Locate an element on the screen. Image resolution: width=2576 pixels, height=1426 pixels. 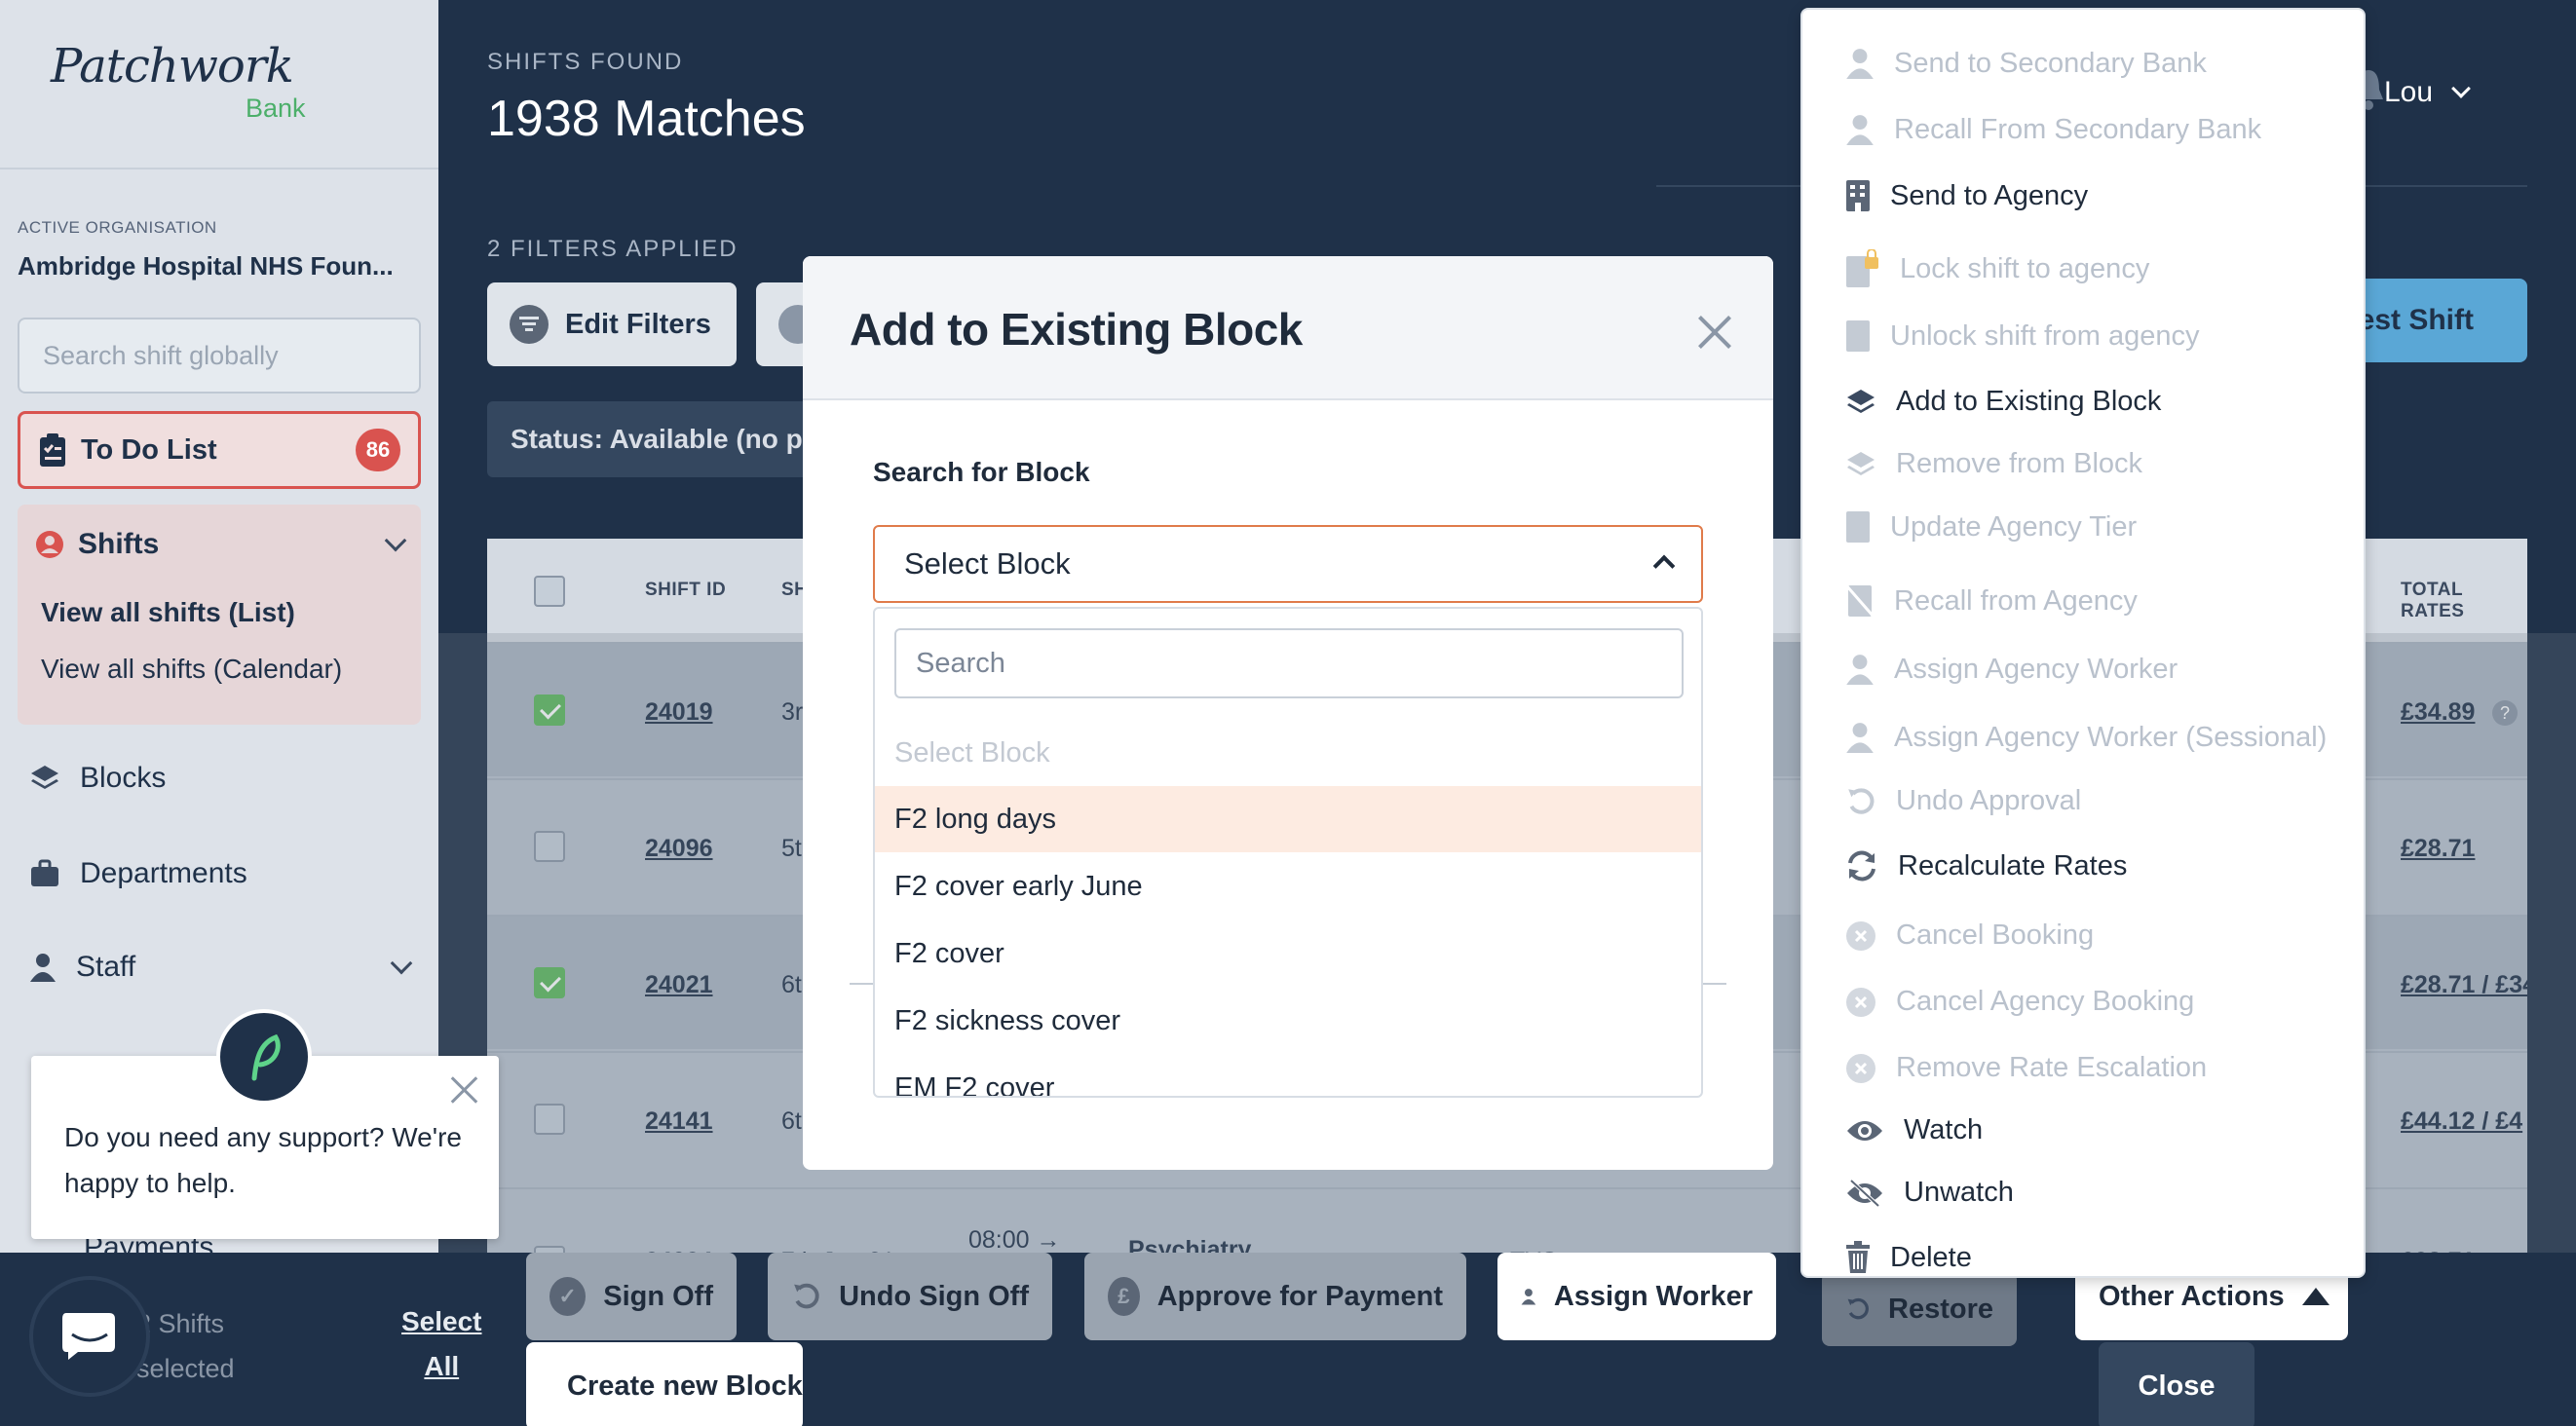
logo-subtitle: Bank is located at coordinates (276, 109).